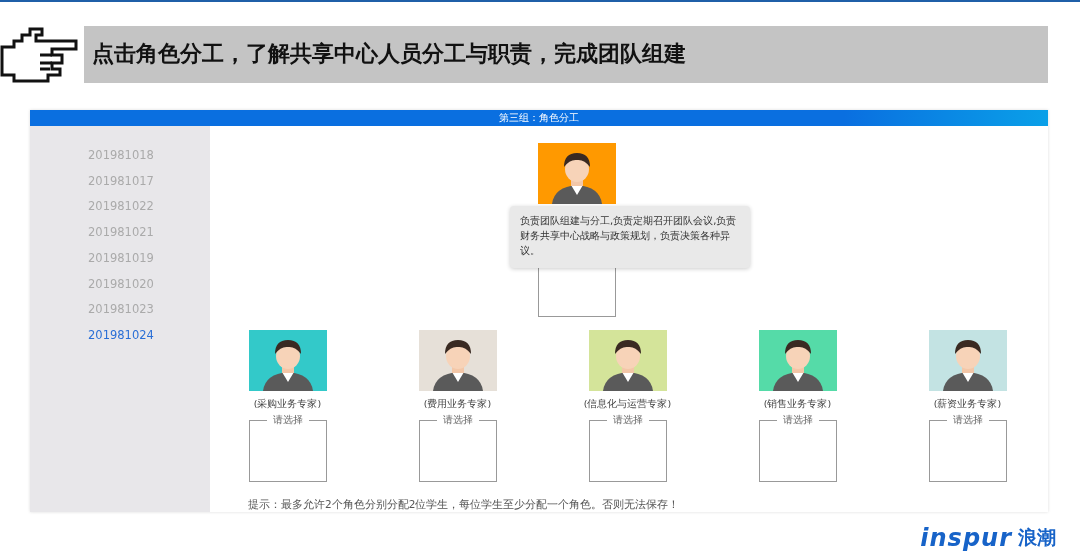  I want to click on role-label: (销售业务专家), so click(797, 404).